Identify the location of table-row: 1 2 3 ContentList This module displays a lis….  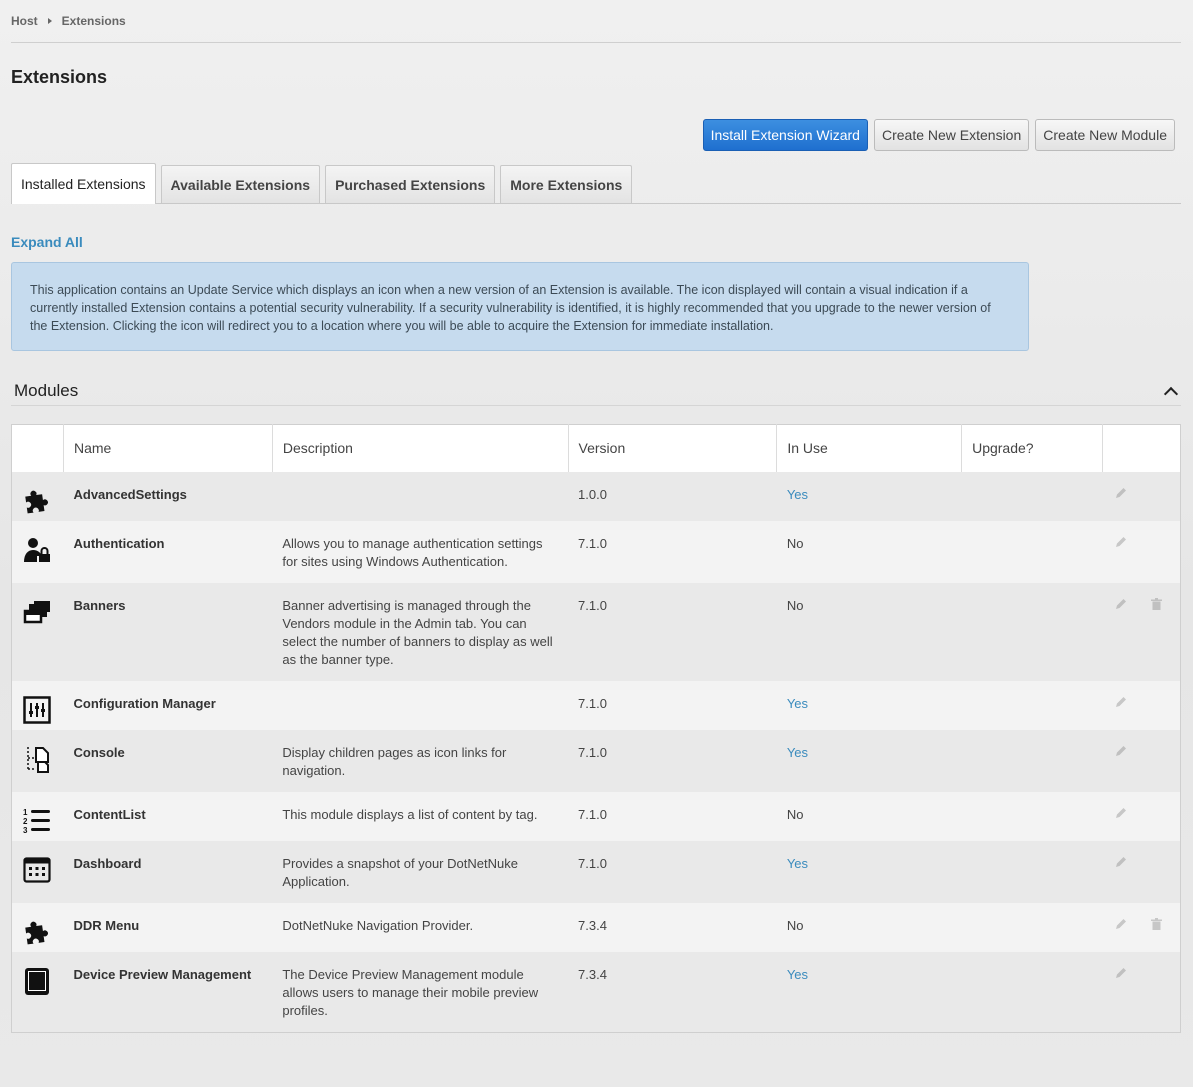
(596, 816).